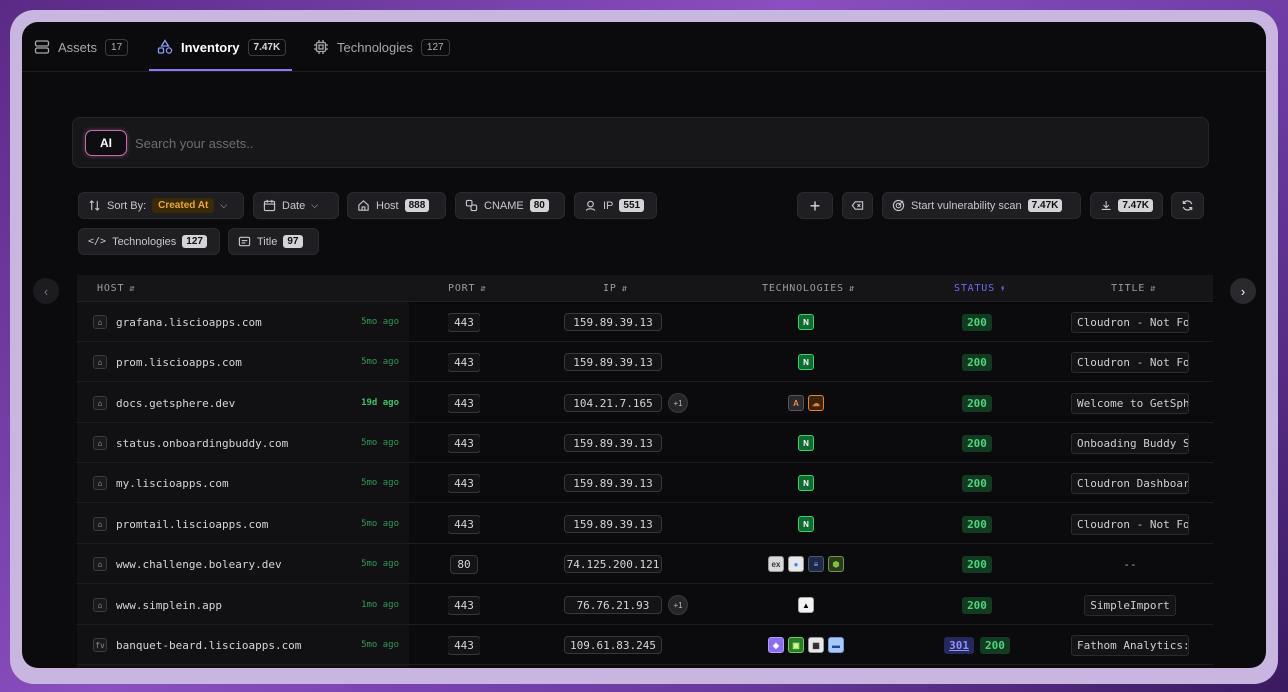 The width and height of the screenshot is (1288, 692). What do you see at coordinates (189, 322) in the screenshot?
I see `host-name: grafana.liscioapps.com` at bounding box center [189, 322].